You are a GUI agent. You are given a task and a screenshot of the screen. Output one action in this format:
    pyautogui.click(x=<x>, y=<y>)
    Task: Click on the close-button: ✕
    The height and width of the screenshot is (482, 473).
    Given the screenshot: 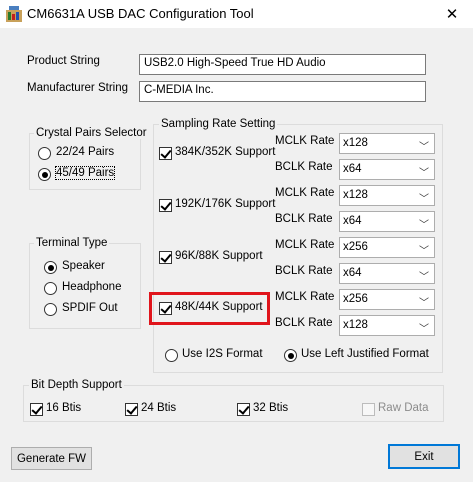 What is the action you would take?
    pyautogui.click(x=452, y=14)
    